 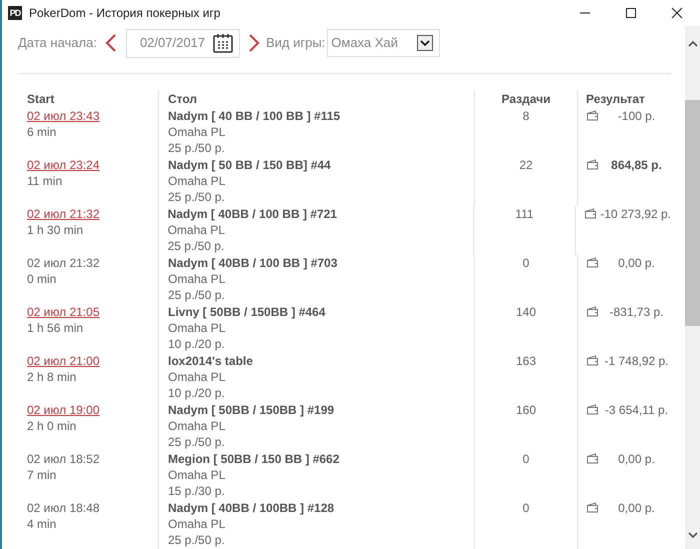 What do you see at coordinates (63, 361) in the screenshot?
I see `start-time-link: 02 июл 21:00` at bounding box center [63, 361].